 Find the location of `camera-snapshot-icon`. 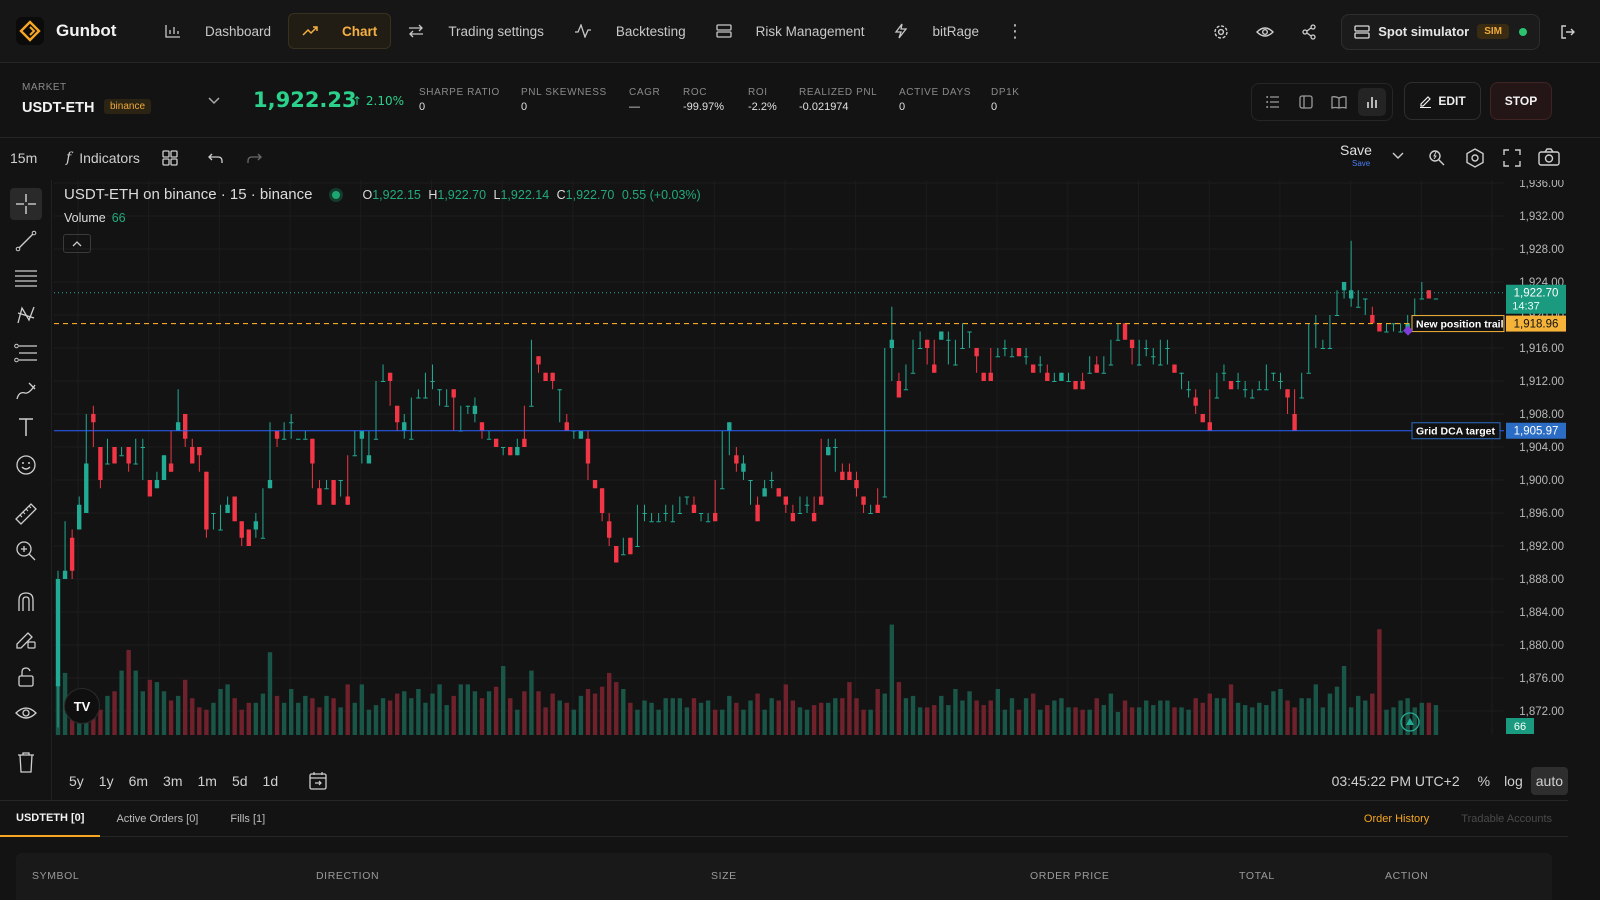

camera-snapshot-icon is located at coordinates (1549, 158).